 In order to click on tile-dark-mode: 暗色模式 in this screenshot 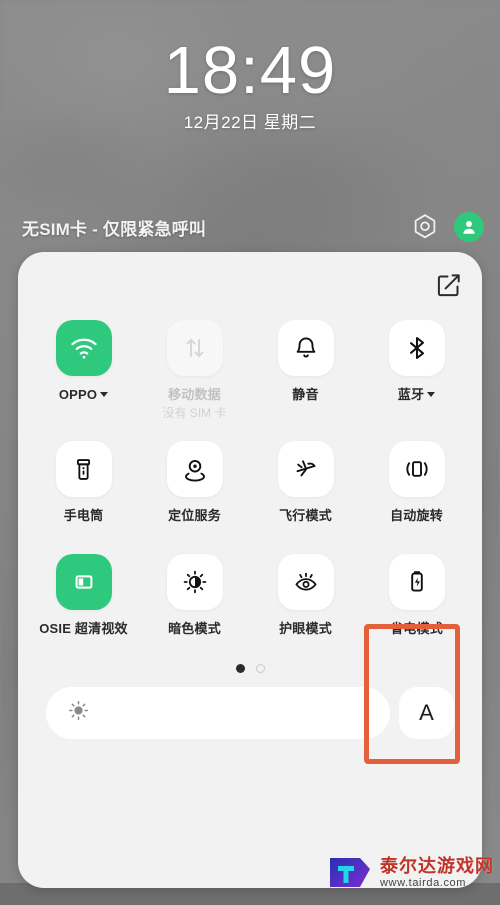, I will do `click(194, 593)`.